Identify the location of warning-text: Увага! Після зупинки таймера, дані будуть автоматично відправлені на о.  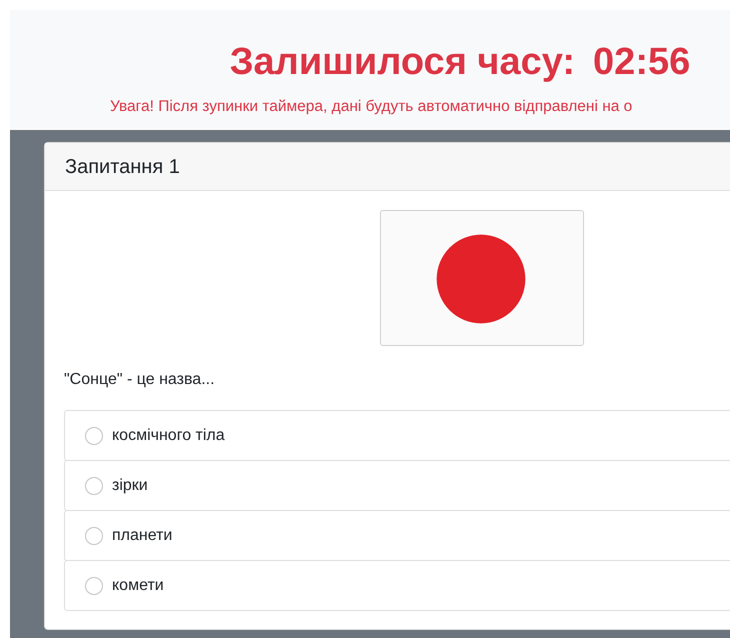
(371, 106).